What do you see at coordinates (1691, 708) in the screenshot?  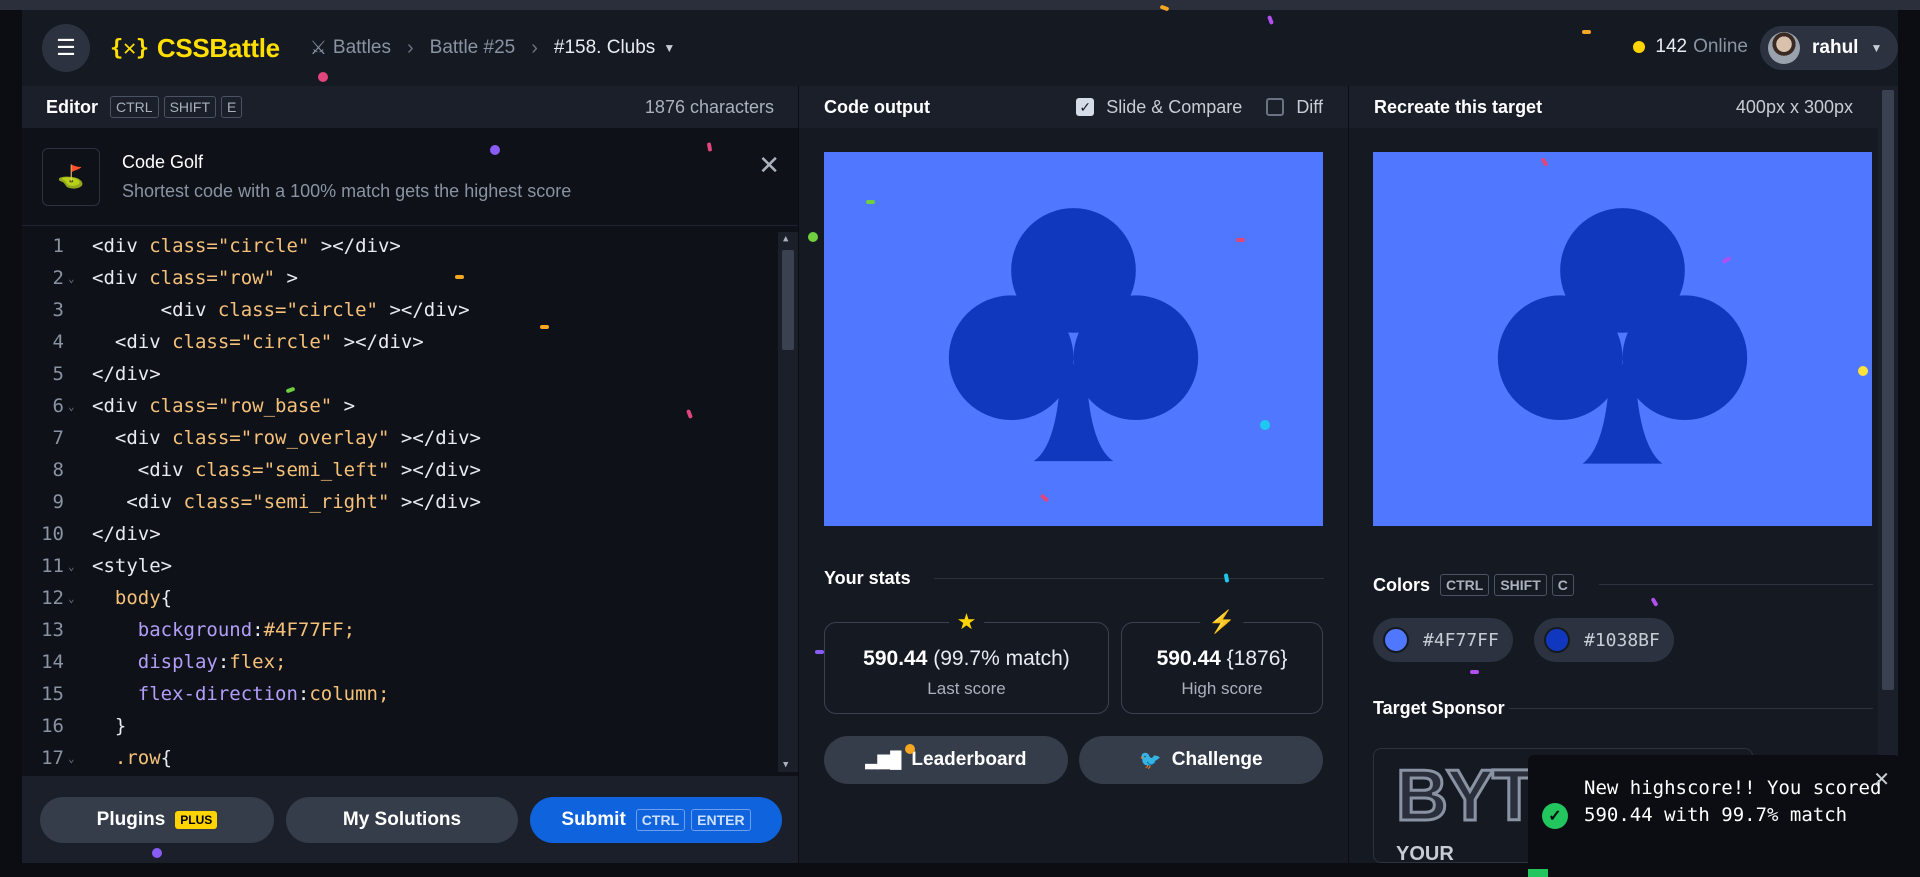 I see `divider` at bounding box center [1691, 708].